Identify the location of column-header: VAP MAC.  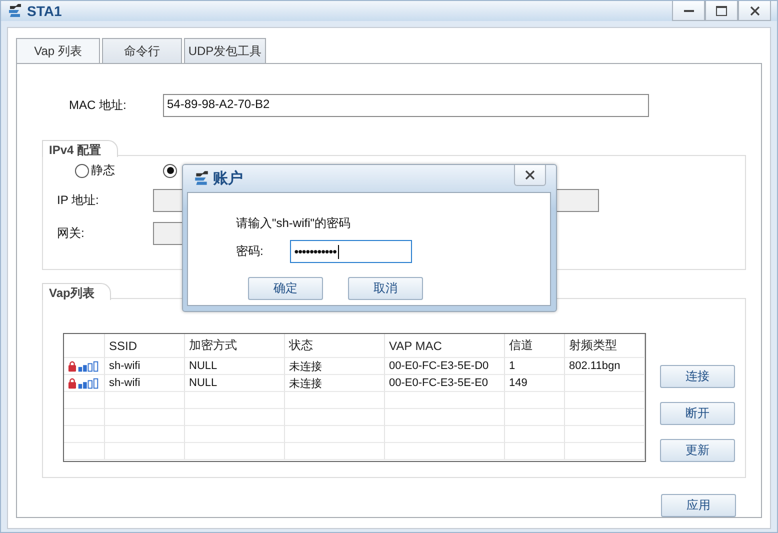
(445, 346).